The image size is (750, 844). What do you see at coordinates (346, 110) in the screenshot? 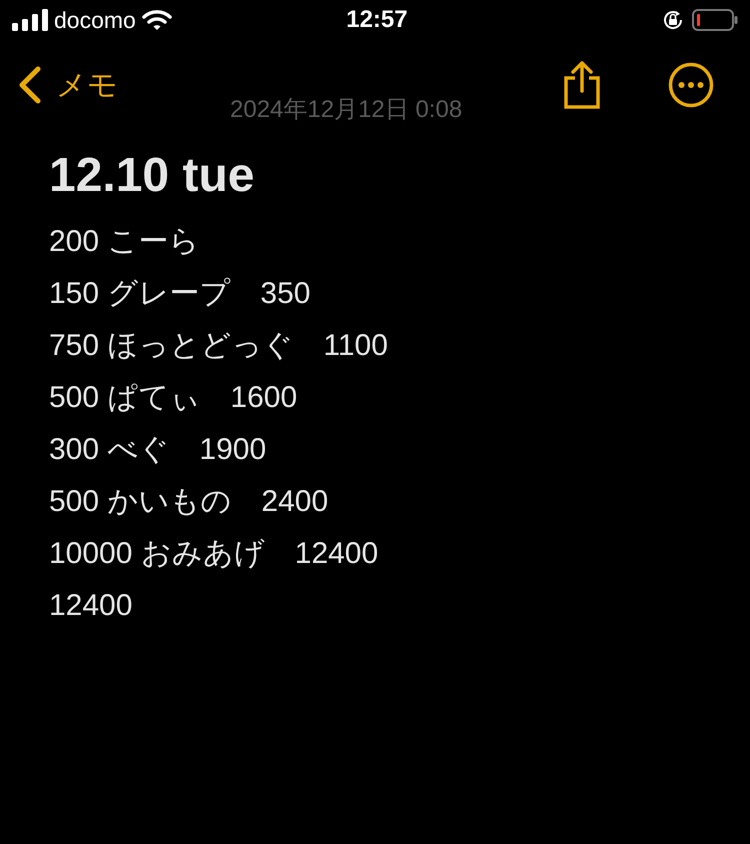
I see `note-date: 2024年12月12日 0:08` at bounding box center [346, 110].